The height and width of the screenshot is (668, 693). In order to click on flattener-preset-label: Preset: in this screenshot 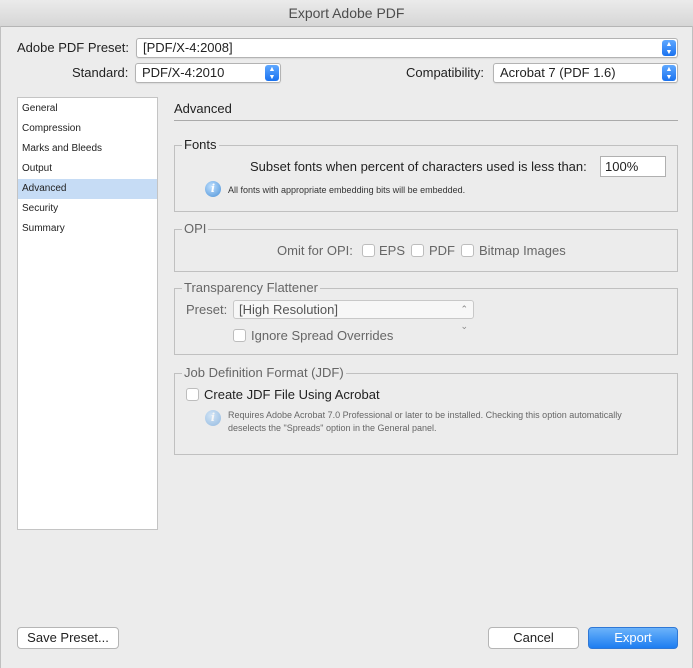, I will do `click(207, 309)`.